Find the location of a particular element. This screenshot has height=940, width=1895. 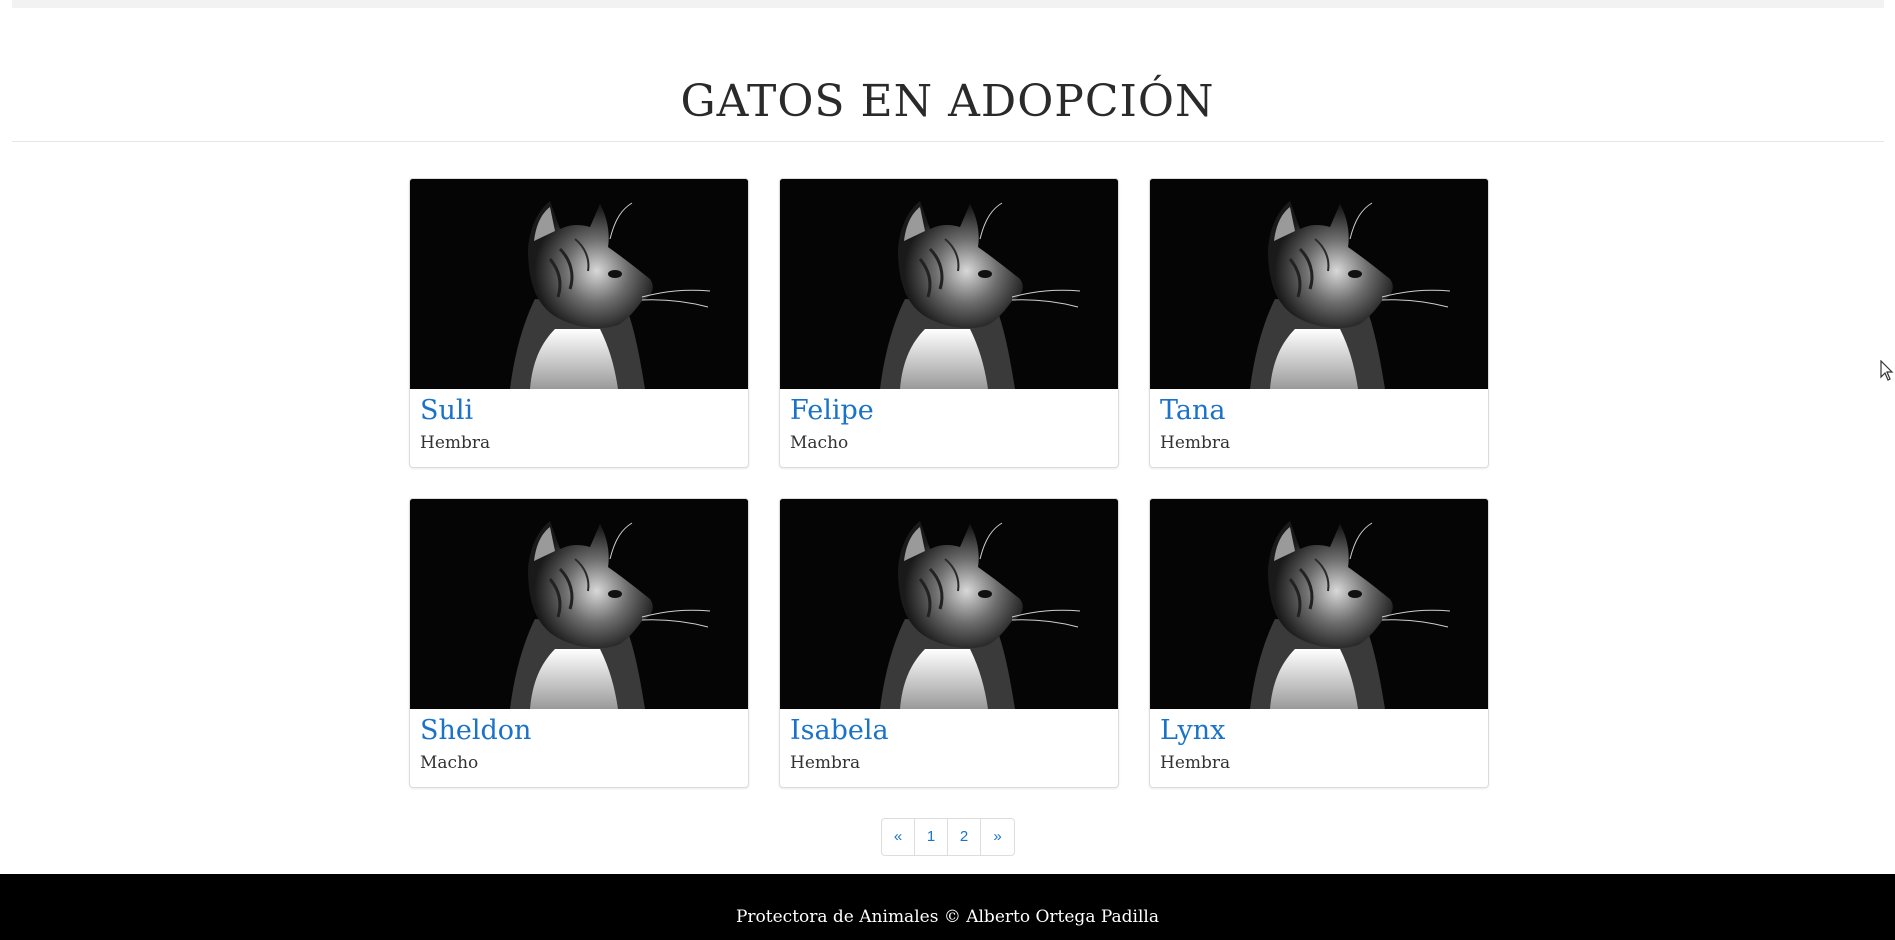

cat-card: Felipe Macho is located at coordinates (949, 323).